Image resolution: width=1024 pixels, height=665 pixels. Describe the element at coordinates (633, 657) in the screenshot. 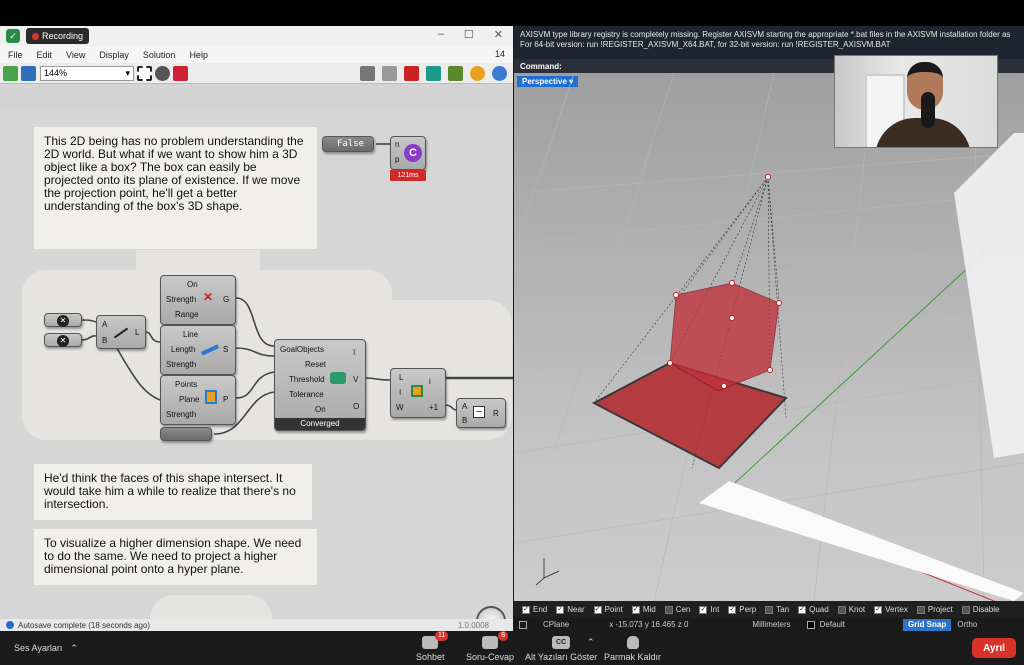

I see `raise-hand-label: Parmak Kaldır` at that location.